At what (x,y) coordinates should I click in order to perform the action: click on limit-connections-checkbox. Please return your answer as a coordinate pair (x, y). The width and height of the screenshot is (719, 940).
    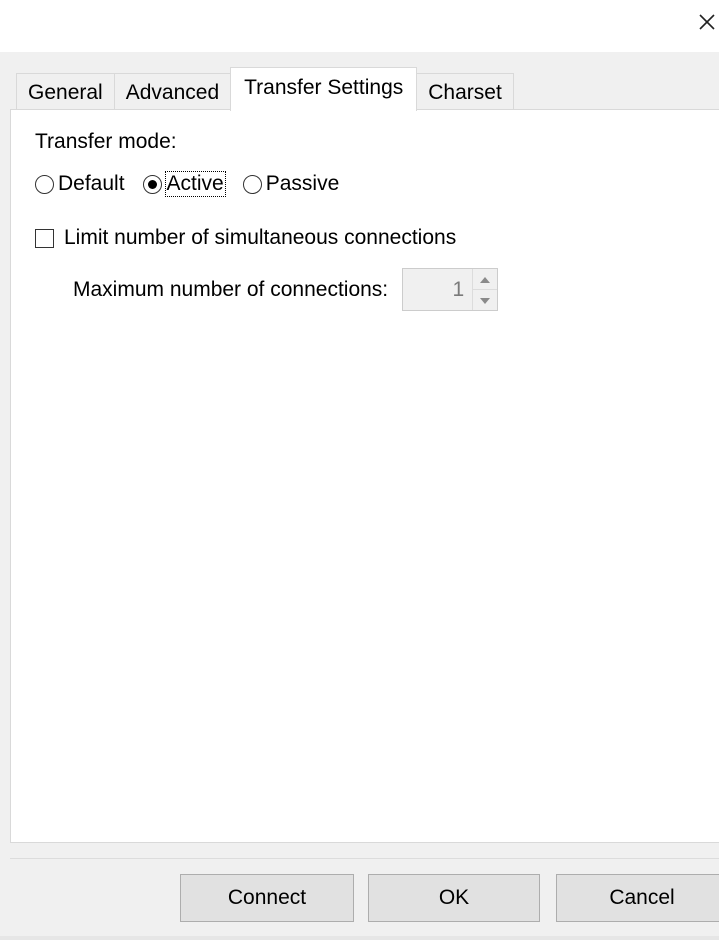
    Looking at the image, I should click on (44, 238).